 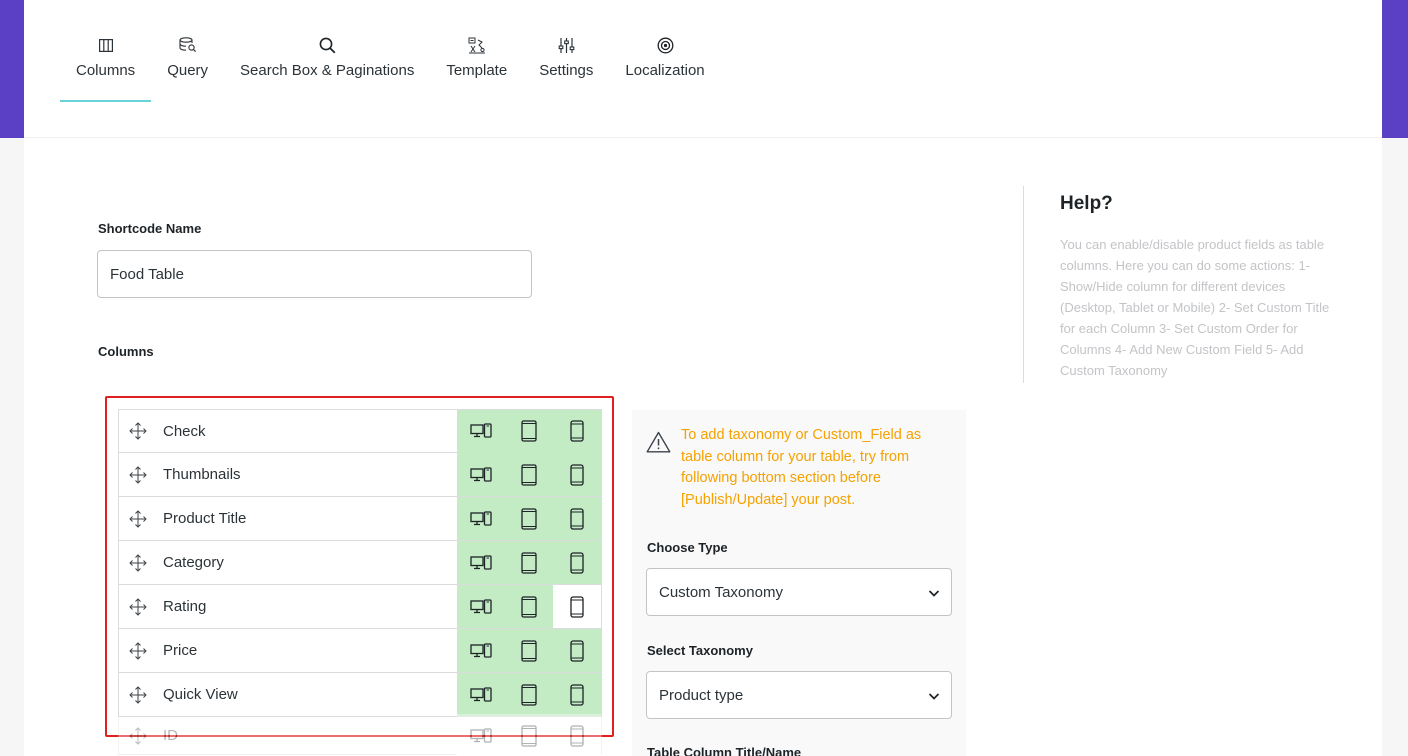 I want to click on choose-type-value: Custom Taxonomy, so click(x=721, y=592).